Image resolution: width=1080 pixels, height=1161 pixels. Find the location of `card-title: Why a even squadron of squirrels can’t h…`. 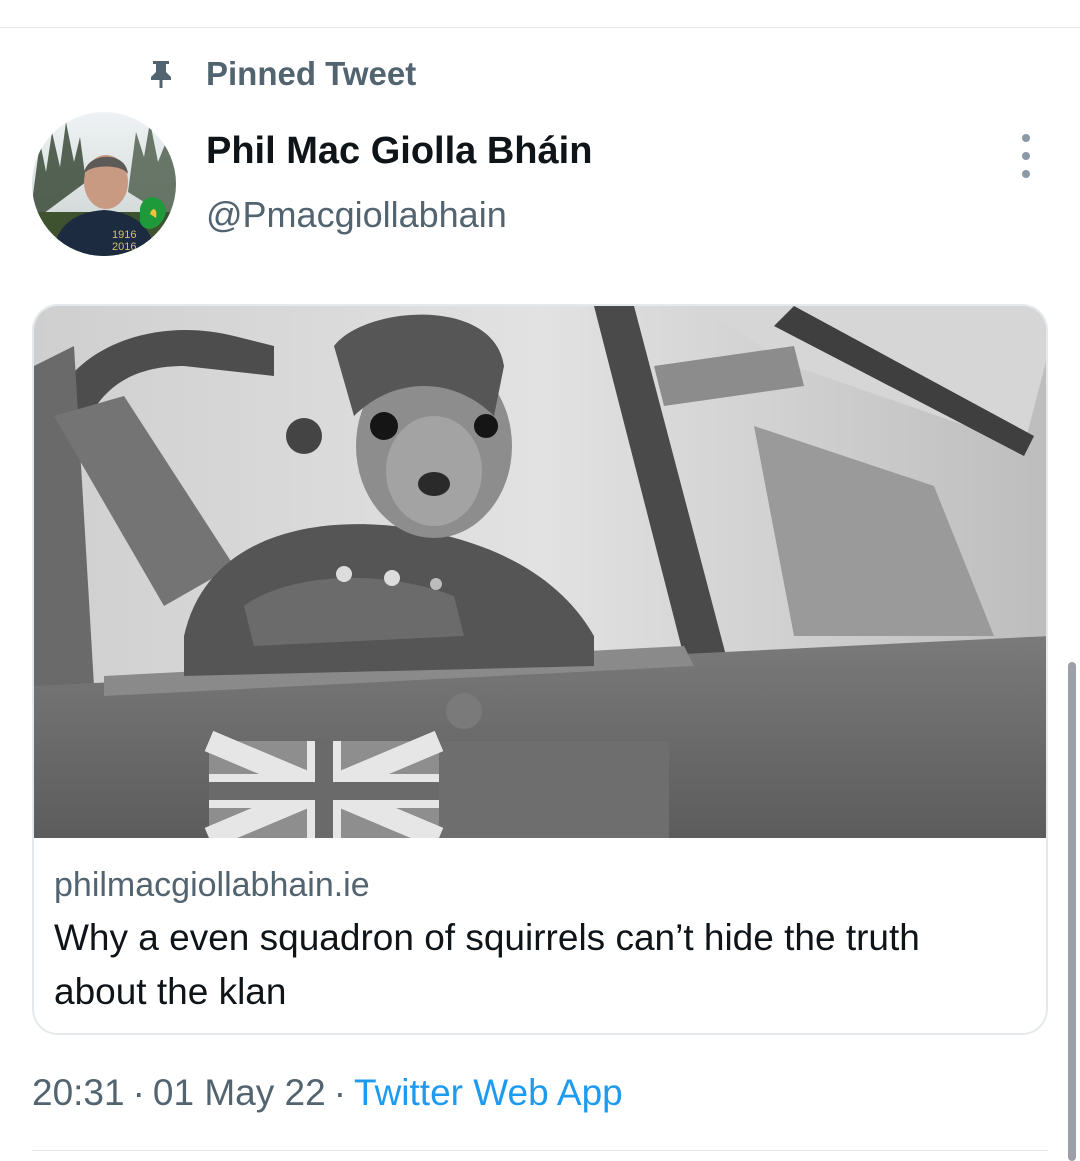

card-title: Why a even squadron of squirrels can’t h… is located at coordinates (487, 964).